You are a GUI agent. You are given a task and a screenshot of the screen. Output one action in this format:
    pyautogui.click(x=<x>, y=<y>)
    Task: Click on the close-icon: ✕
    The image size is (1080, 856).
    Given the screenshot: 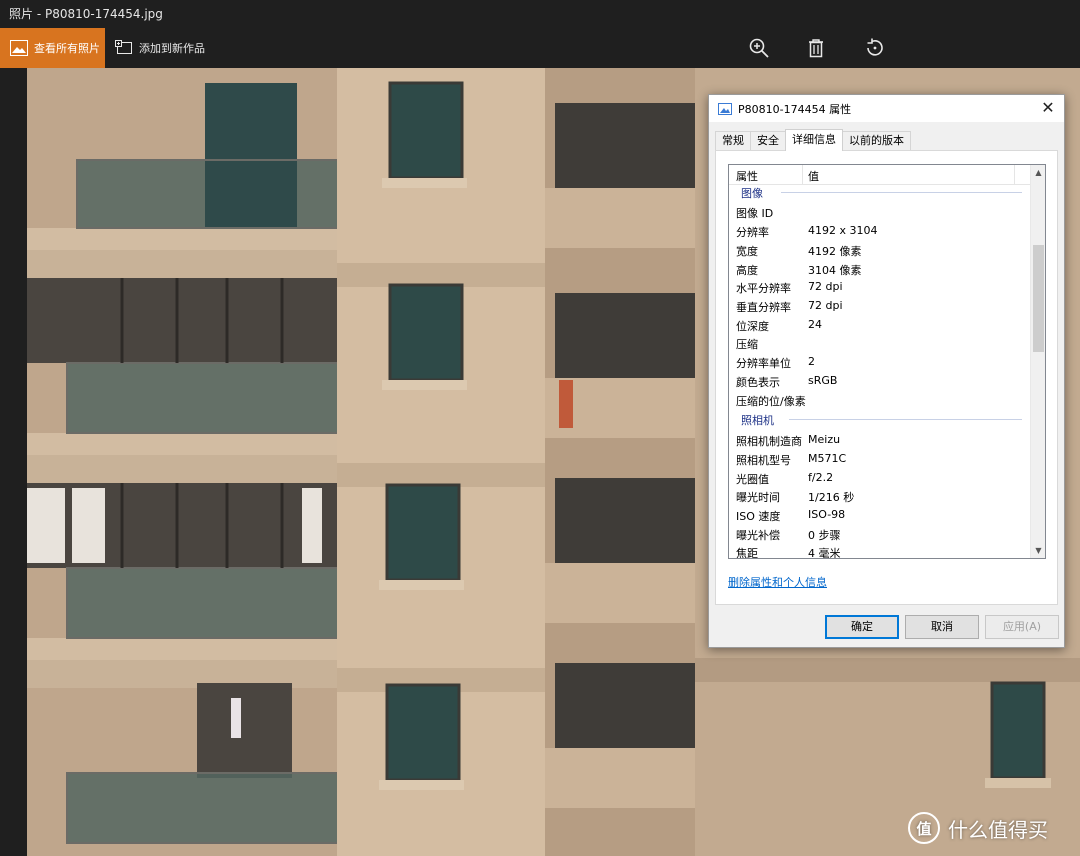 What is the action you would take?
    pyautogui.click(x=1048, y=108)
    